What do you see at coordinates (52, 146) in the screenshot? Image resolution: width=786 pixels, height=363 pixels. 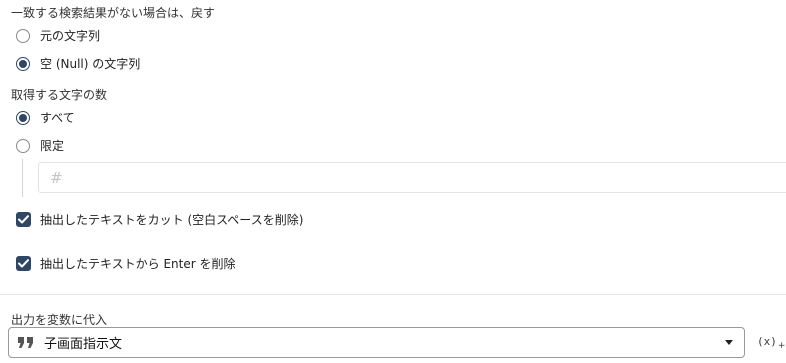 I see `radio-label: 限定` at bounding box center [52, 146].